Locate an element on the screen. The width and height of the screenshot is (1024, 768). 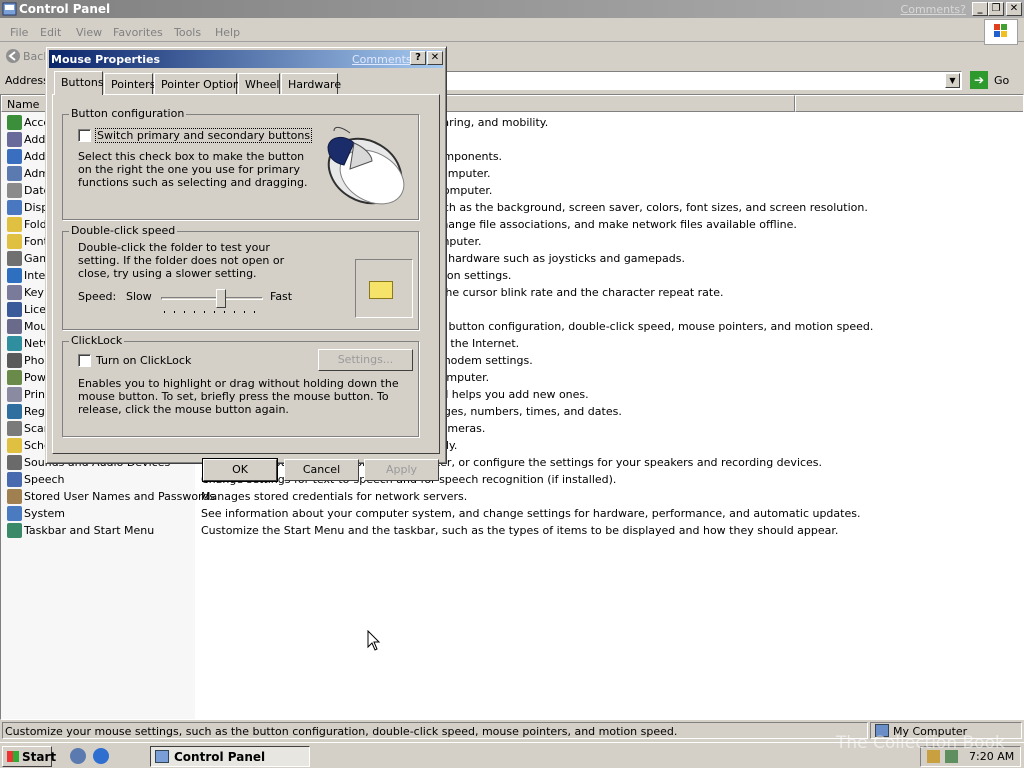
minimize-button: _ is located at coordinates (980, 9).